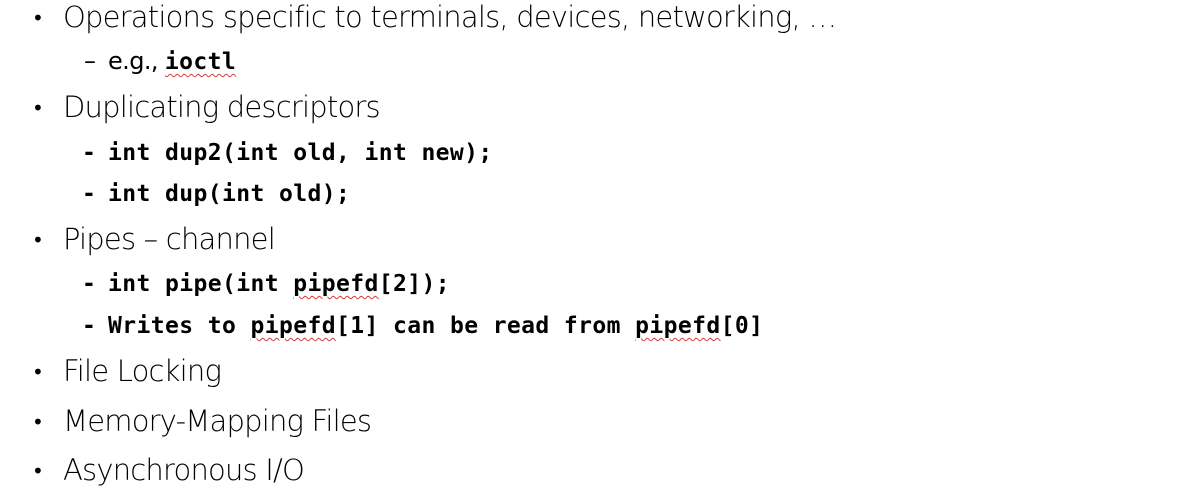  Describe the element at coordinates (414, 284) in the screenshot. I see `code-pipe-after: [2]);` at that location.